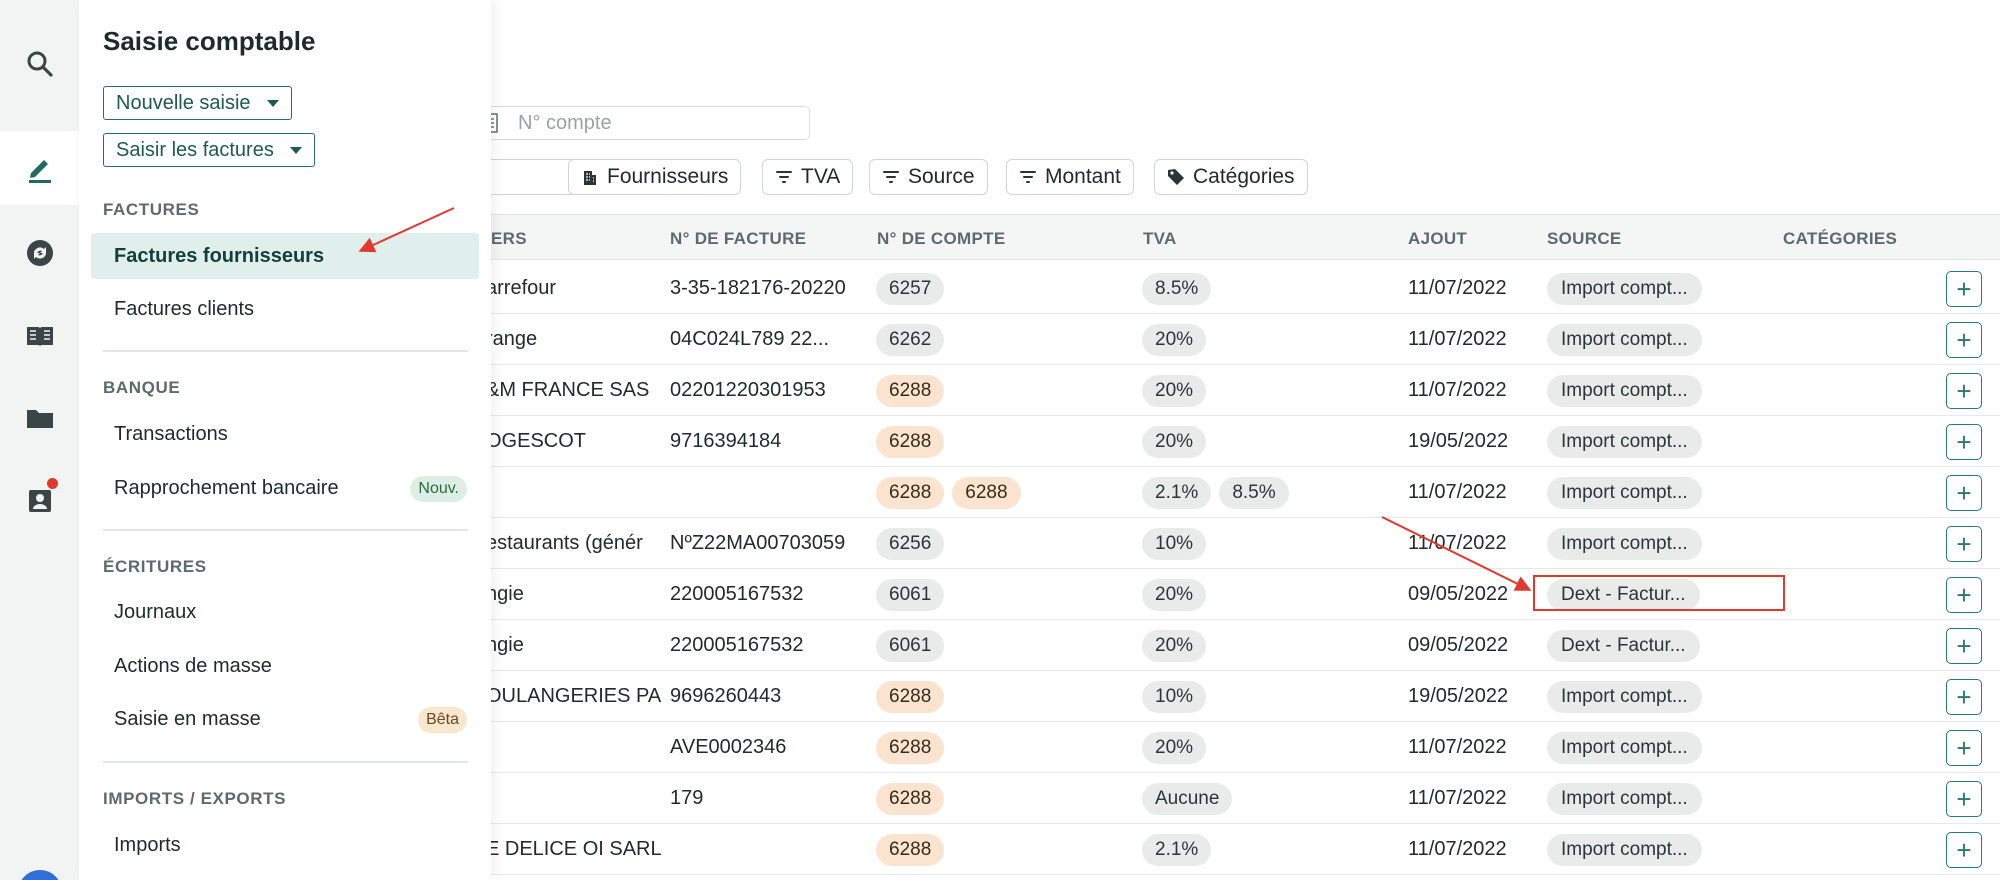  Describe the element at coordinates (1267, 441) in the screenshot. I see `tva-cell: 20%` at that location.